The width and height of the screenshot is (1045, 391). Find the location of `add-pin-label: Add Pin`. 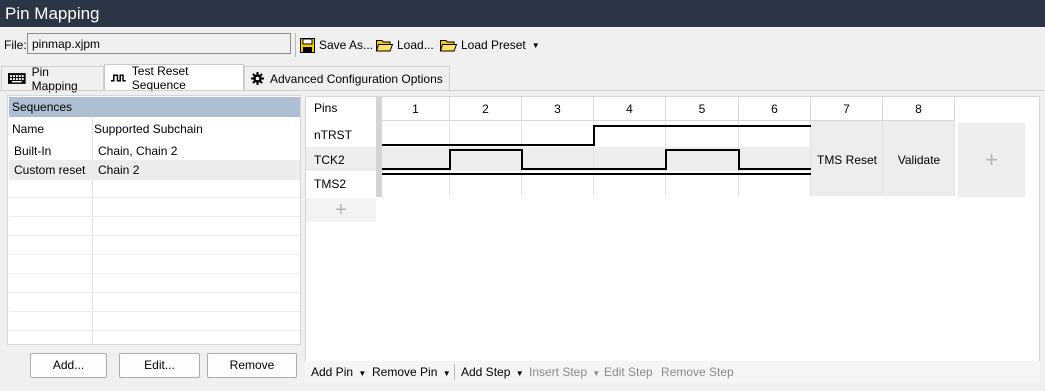

add-pin-label: Add Pin is located at coordinates (332, 372).